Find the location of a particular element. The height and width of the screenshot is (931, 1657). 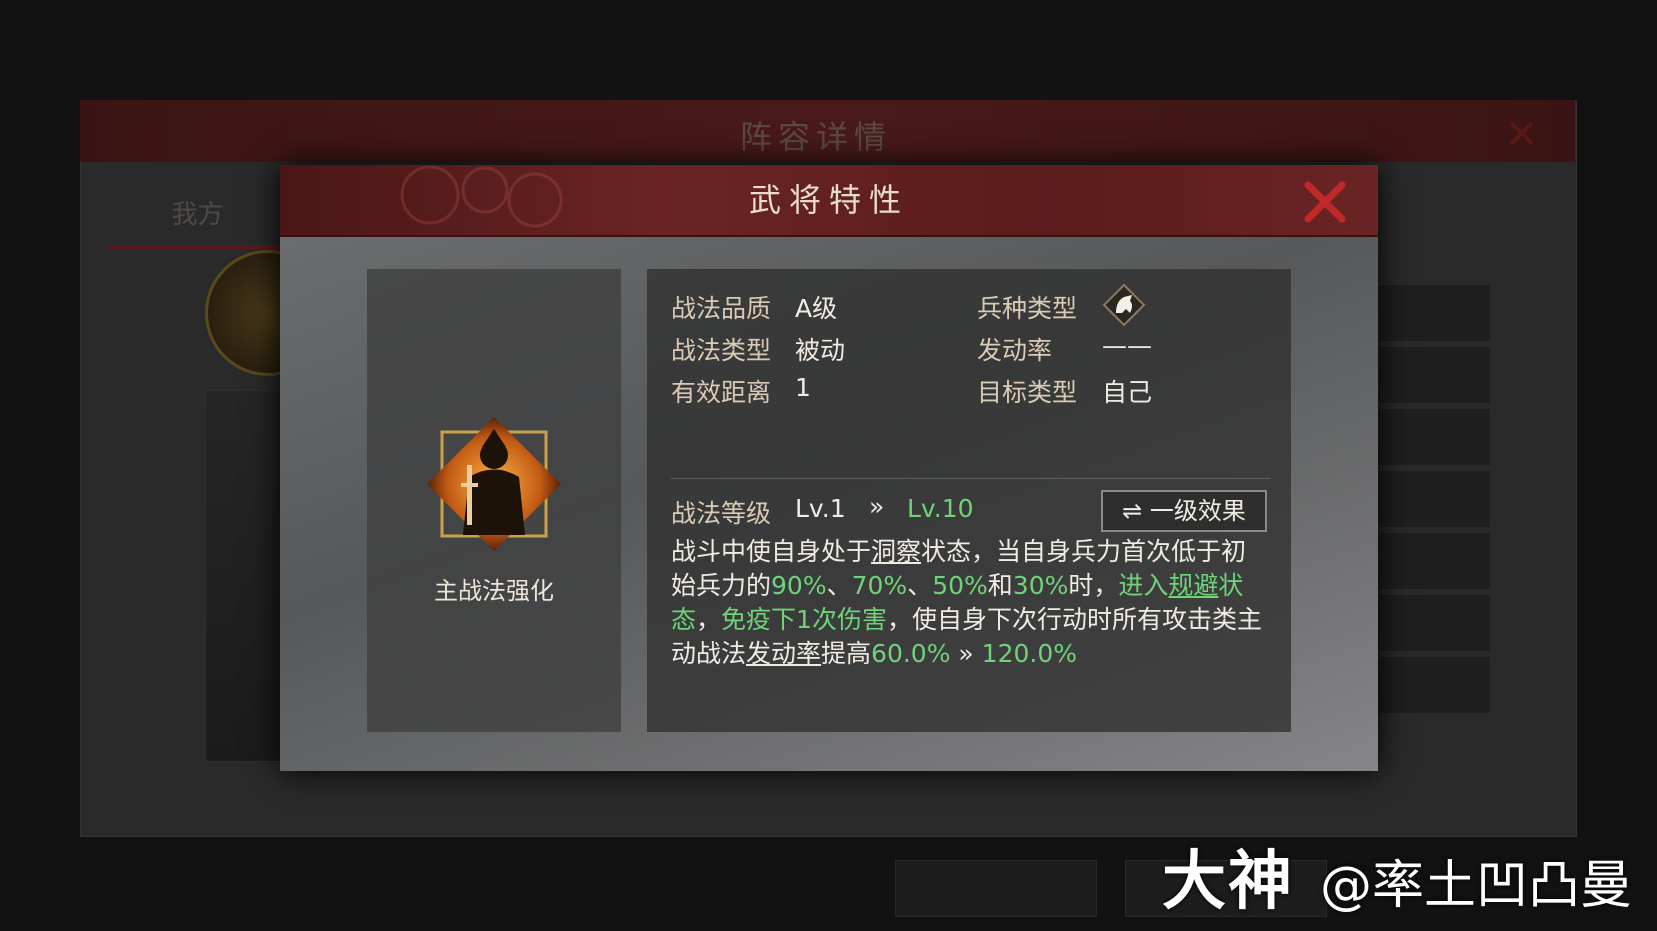

close-button is located at coordinates (1325, 202).